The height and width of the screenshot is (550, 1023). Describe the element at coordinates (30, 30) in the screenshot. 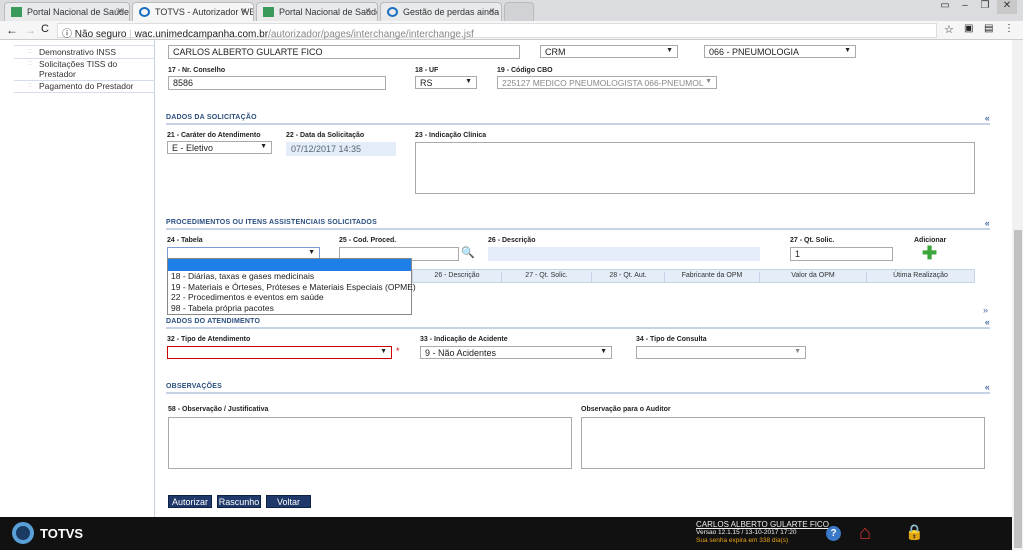

I see `forward-icon: →` at that location.